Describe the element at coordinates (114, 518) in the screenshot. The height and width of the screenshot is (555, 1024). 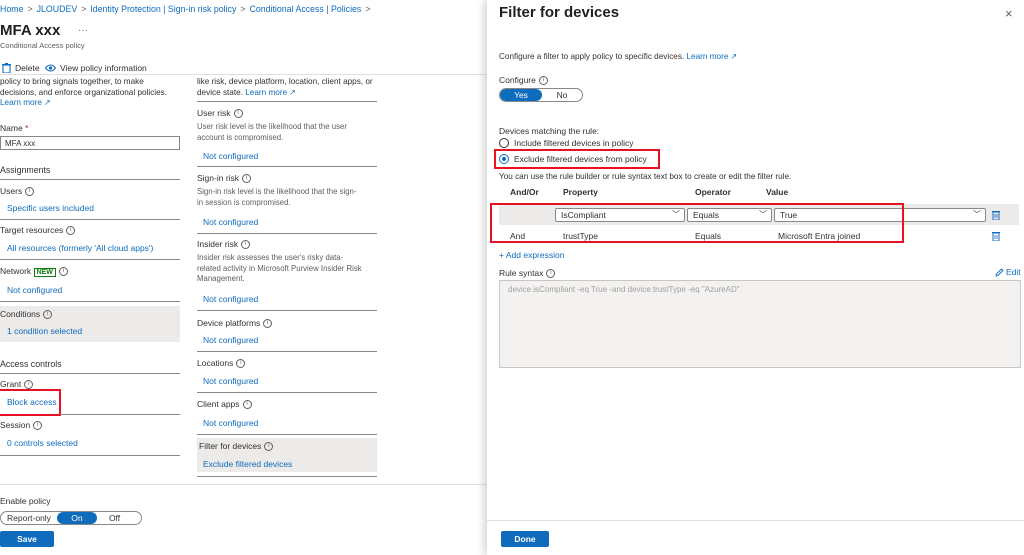
I see `off-option: Off` at that location.